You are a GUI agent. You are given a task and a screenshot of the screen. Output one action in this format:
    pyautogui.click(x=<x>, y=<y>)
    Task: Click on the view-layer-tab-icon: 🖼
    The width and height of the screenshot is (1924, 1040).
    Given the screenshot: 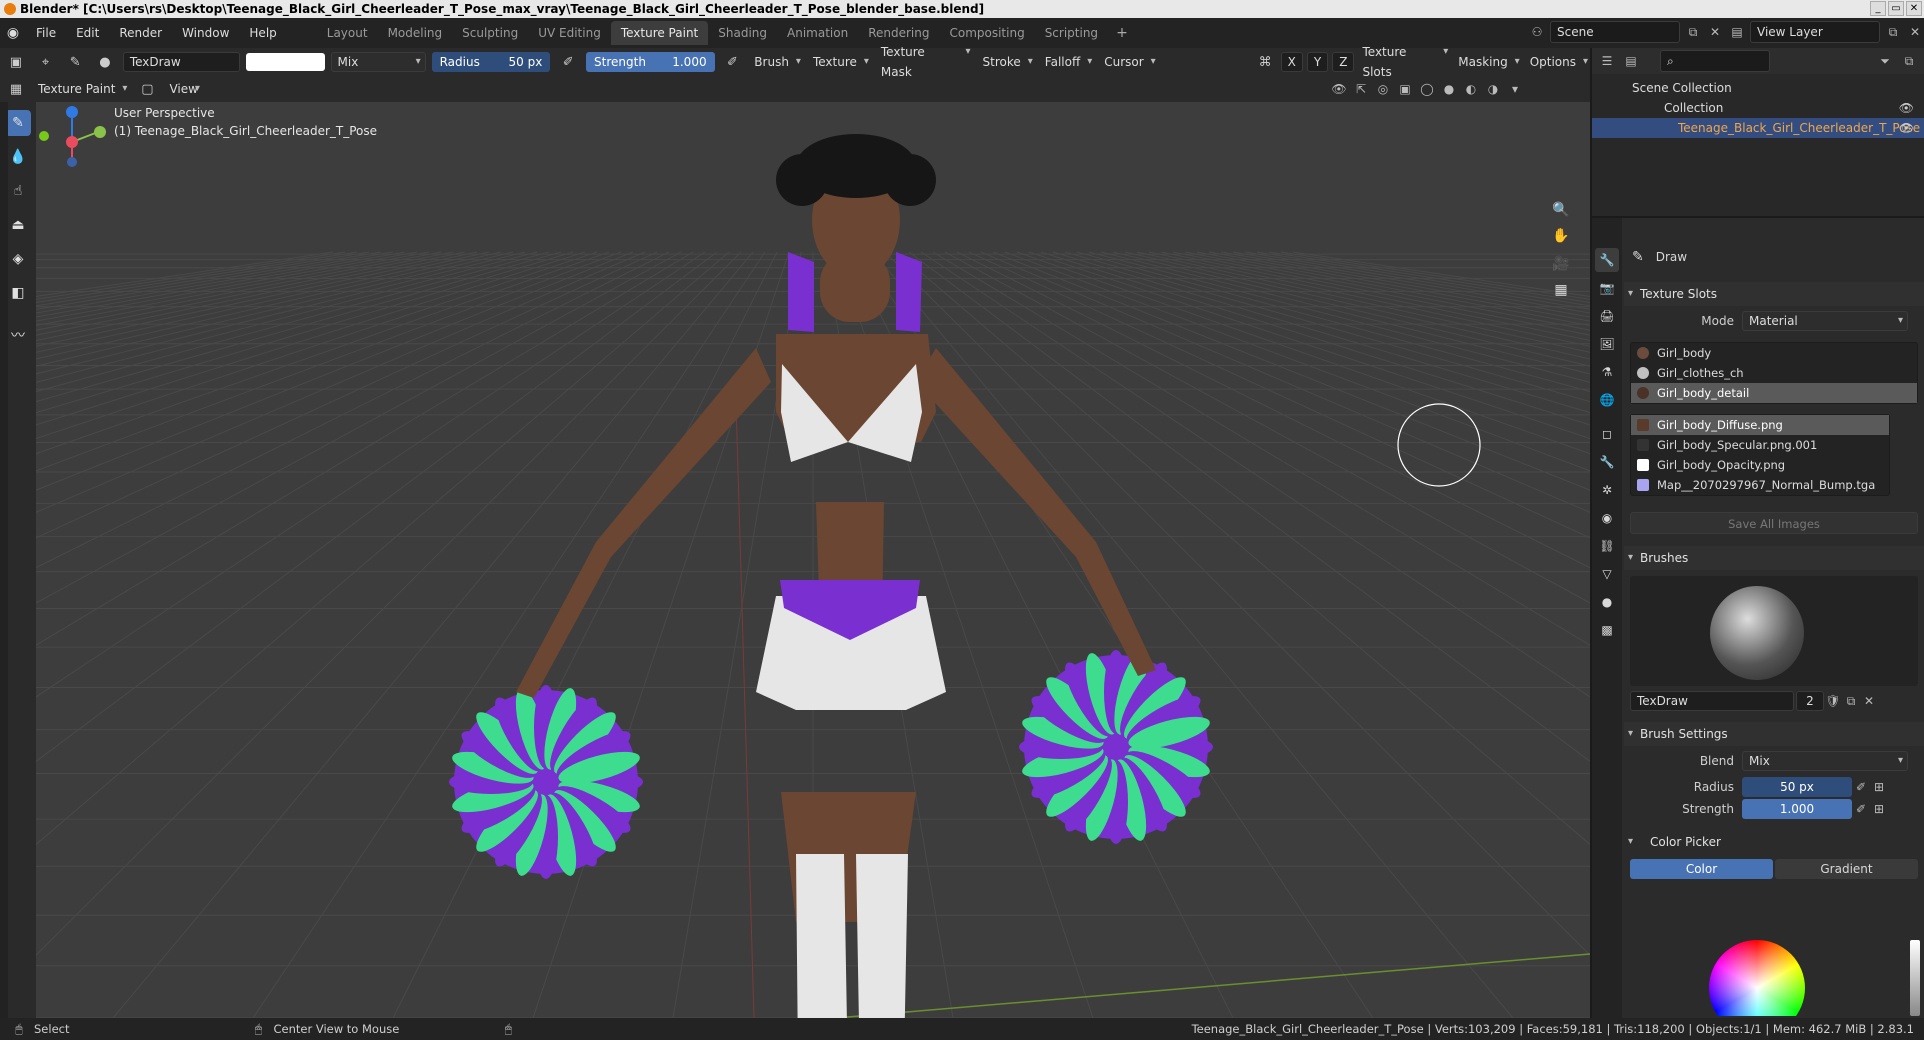 What is the action you would take?
    pyautogui.click(x=1607, y=344)
    